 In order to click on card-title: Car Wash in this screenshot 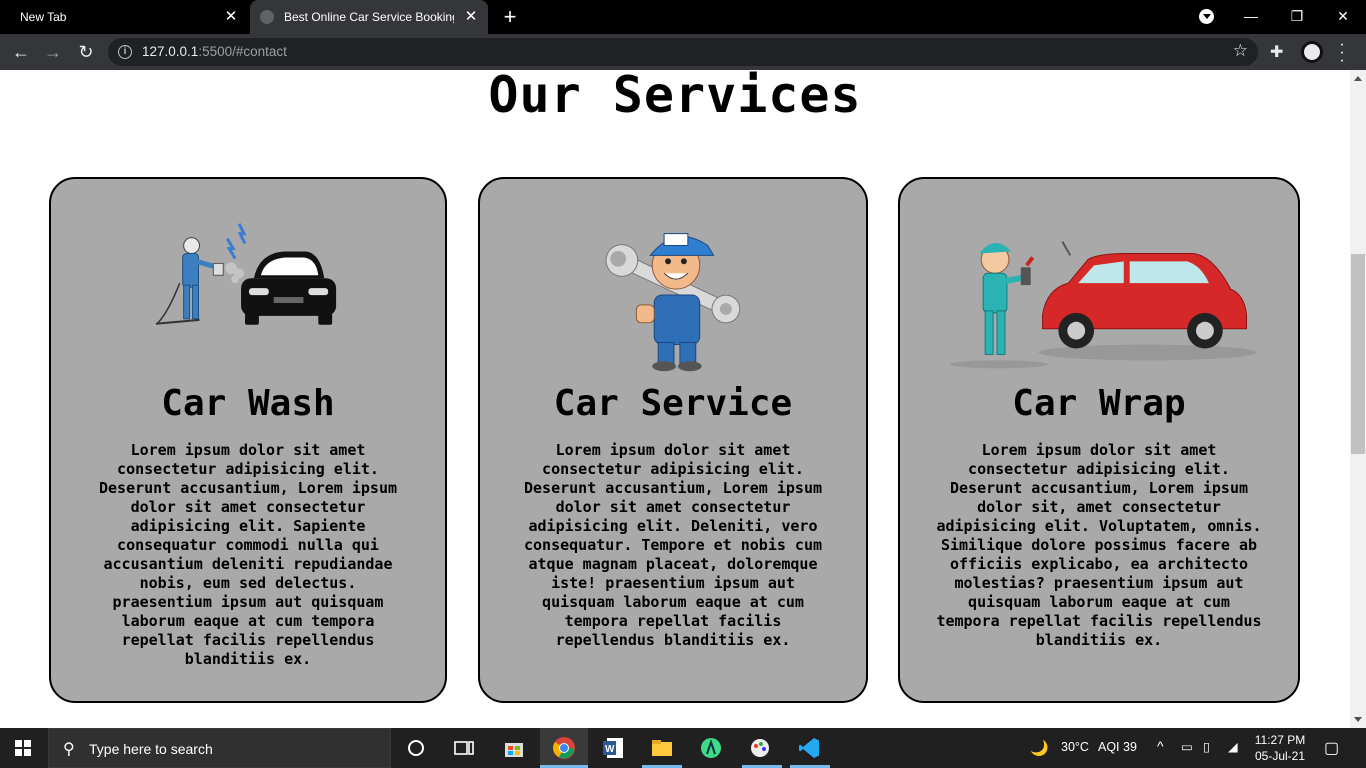, I will do `click(248, 403)`.